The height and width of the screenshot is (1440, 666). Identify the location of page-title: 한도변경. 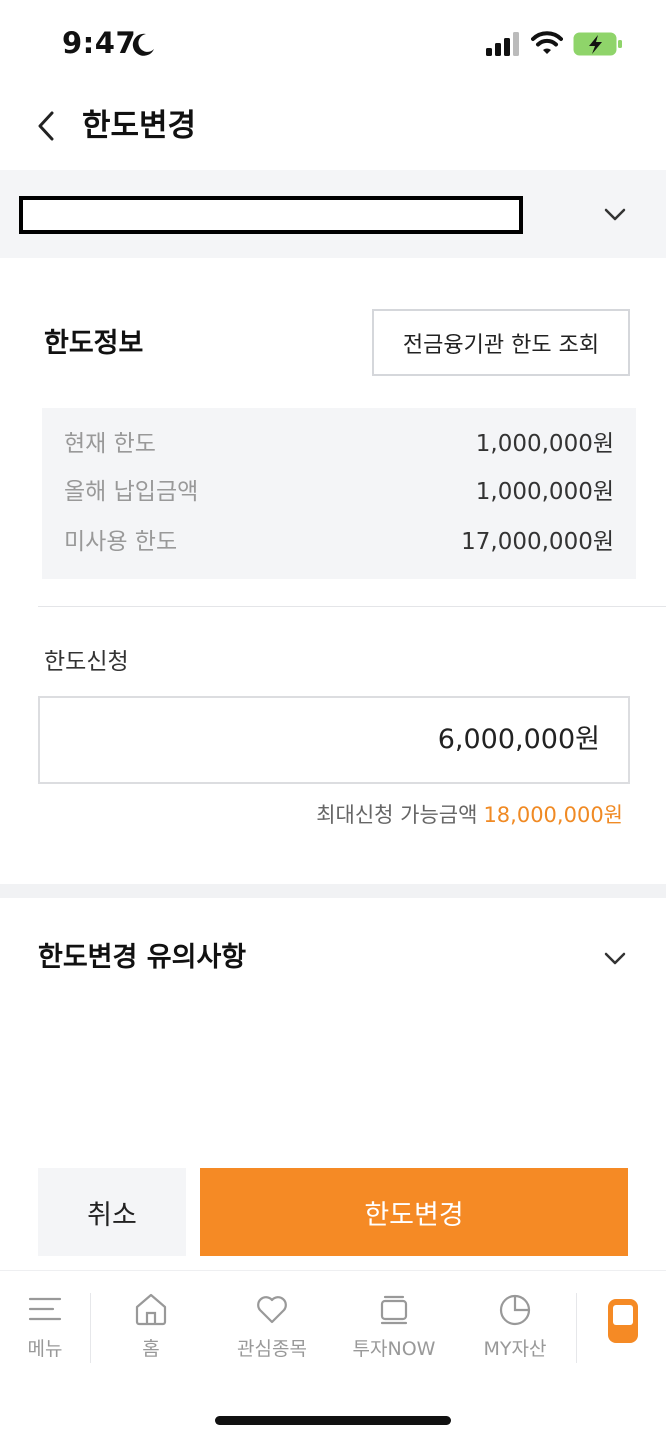
(139, 126).